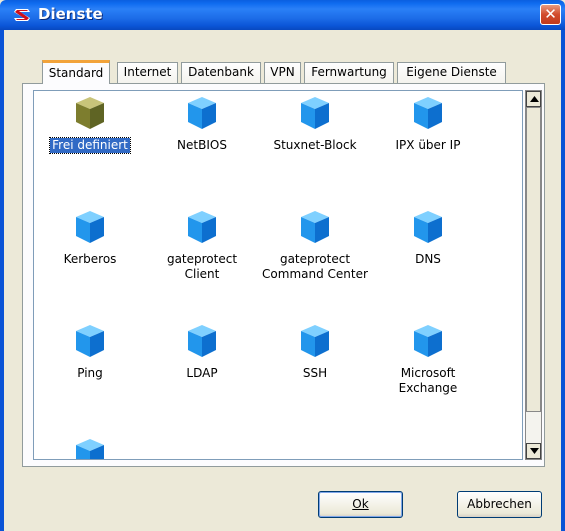 This screenshot has width=565, height=531. Describe the element at coordinates (90, 145) in the screenshot. I see `service-label: Frei definiert` at that location.